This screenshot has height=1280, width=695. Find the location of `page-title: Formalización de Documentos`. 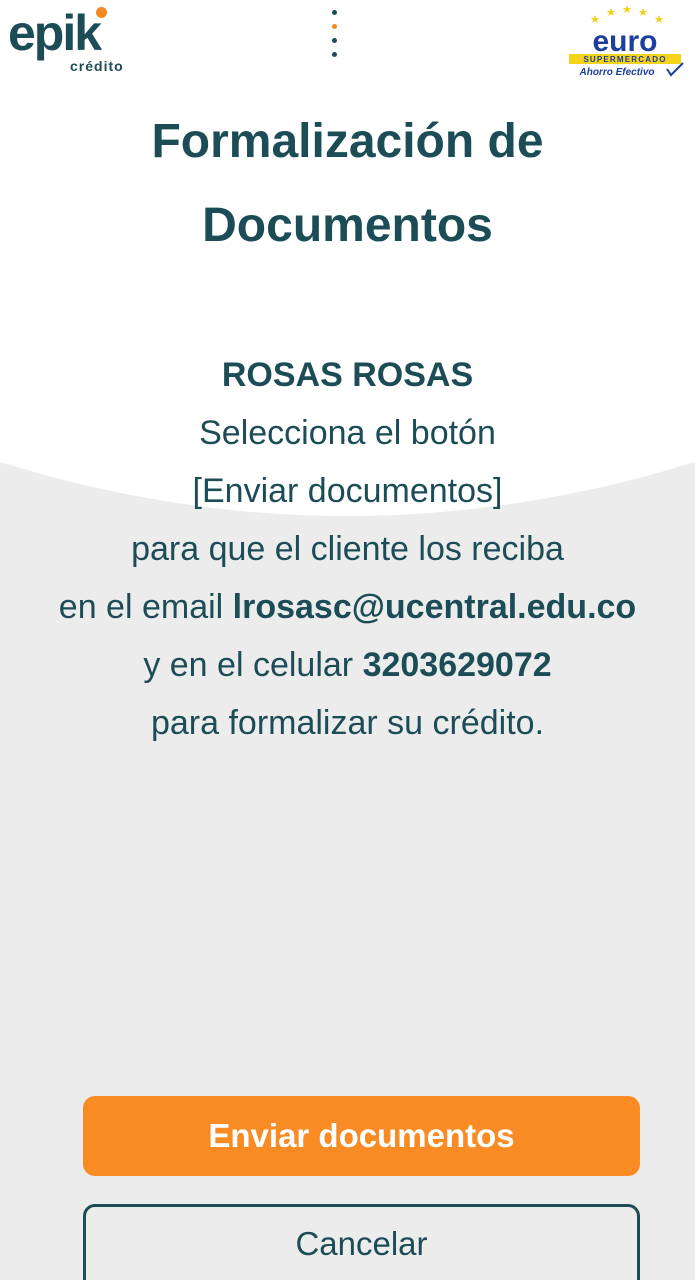

page-title: Formalización de Documentos is located at coordinates (347, 184).